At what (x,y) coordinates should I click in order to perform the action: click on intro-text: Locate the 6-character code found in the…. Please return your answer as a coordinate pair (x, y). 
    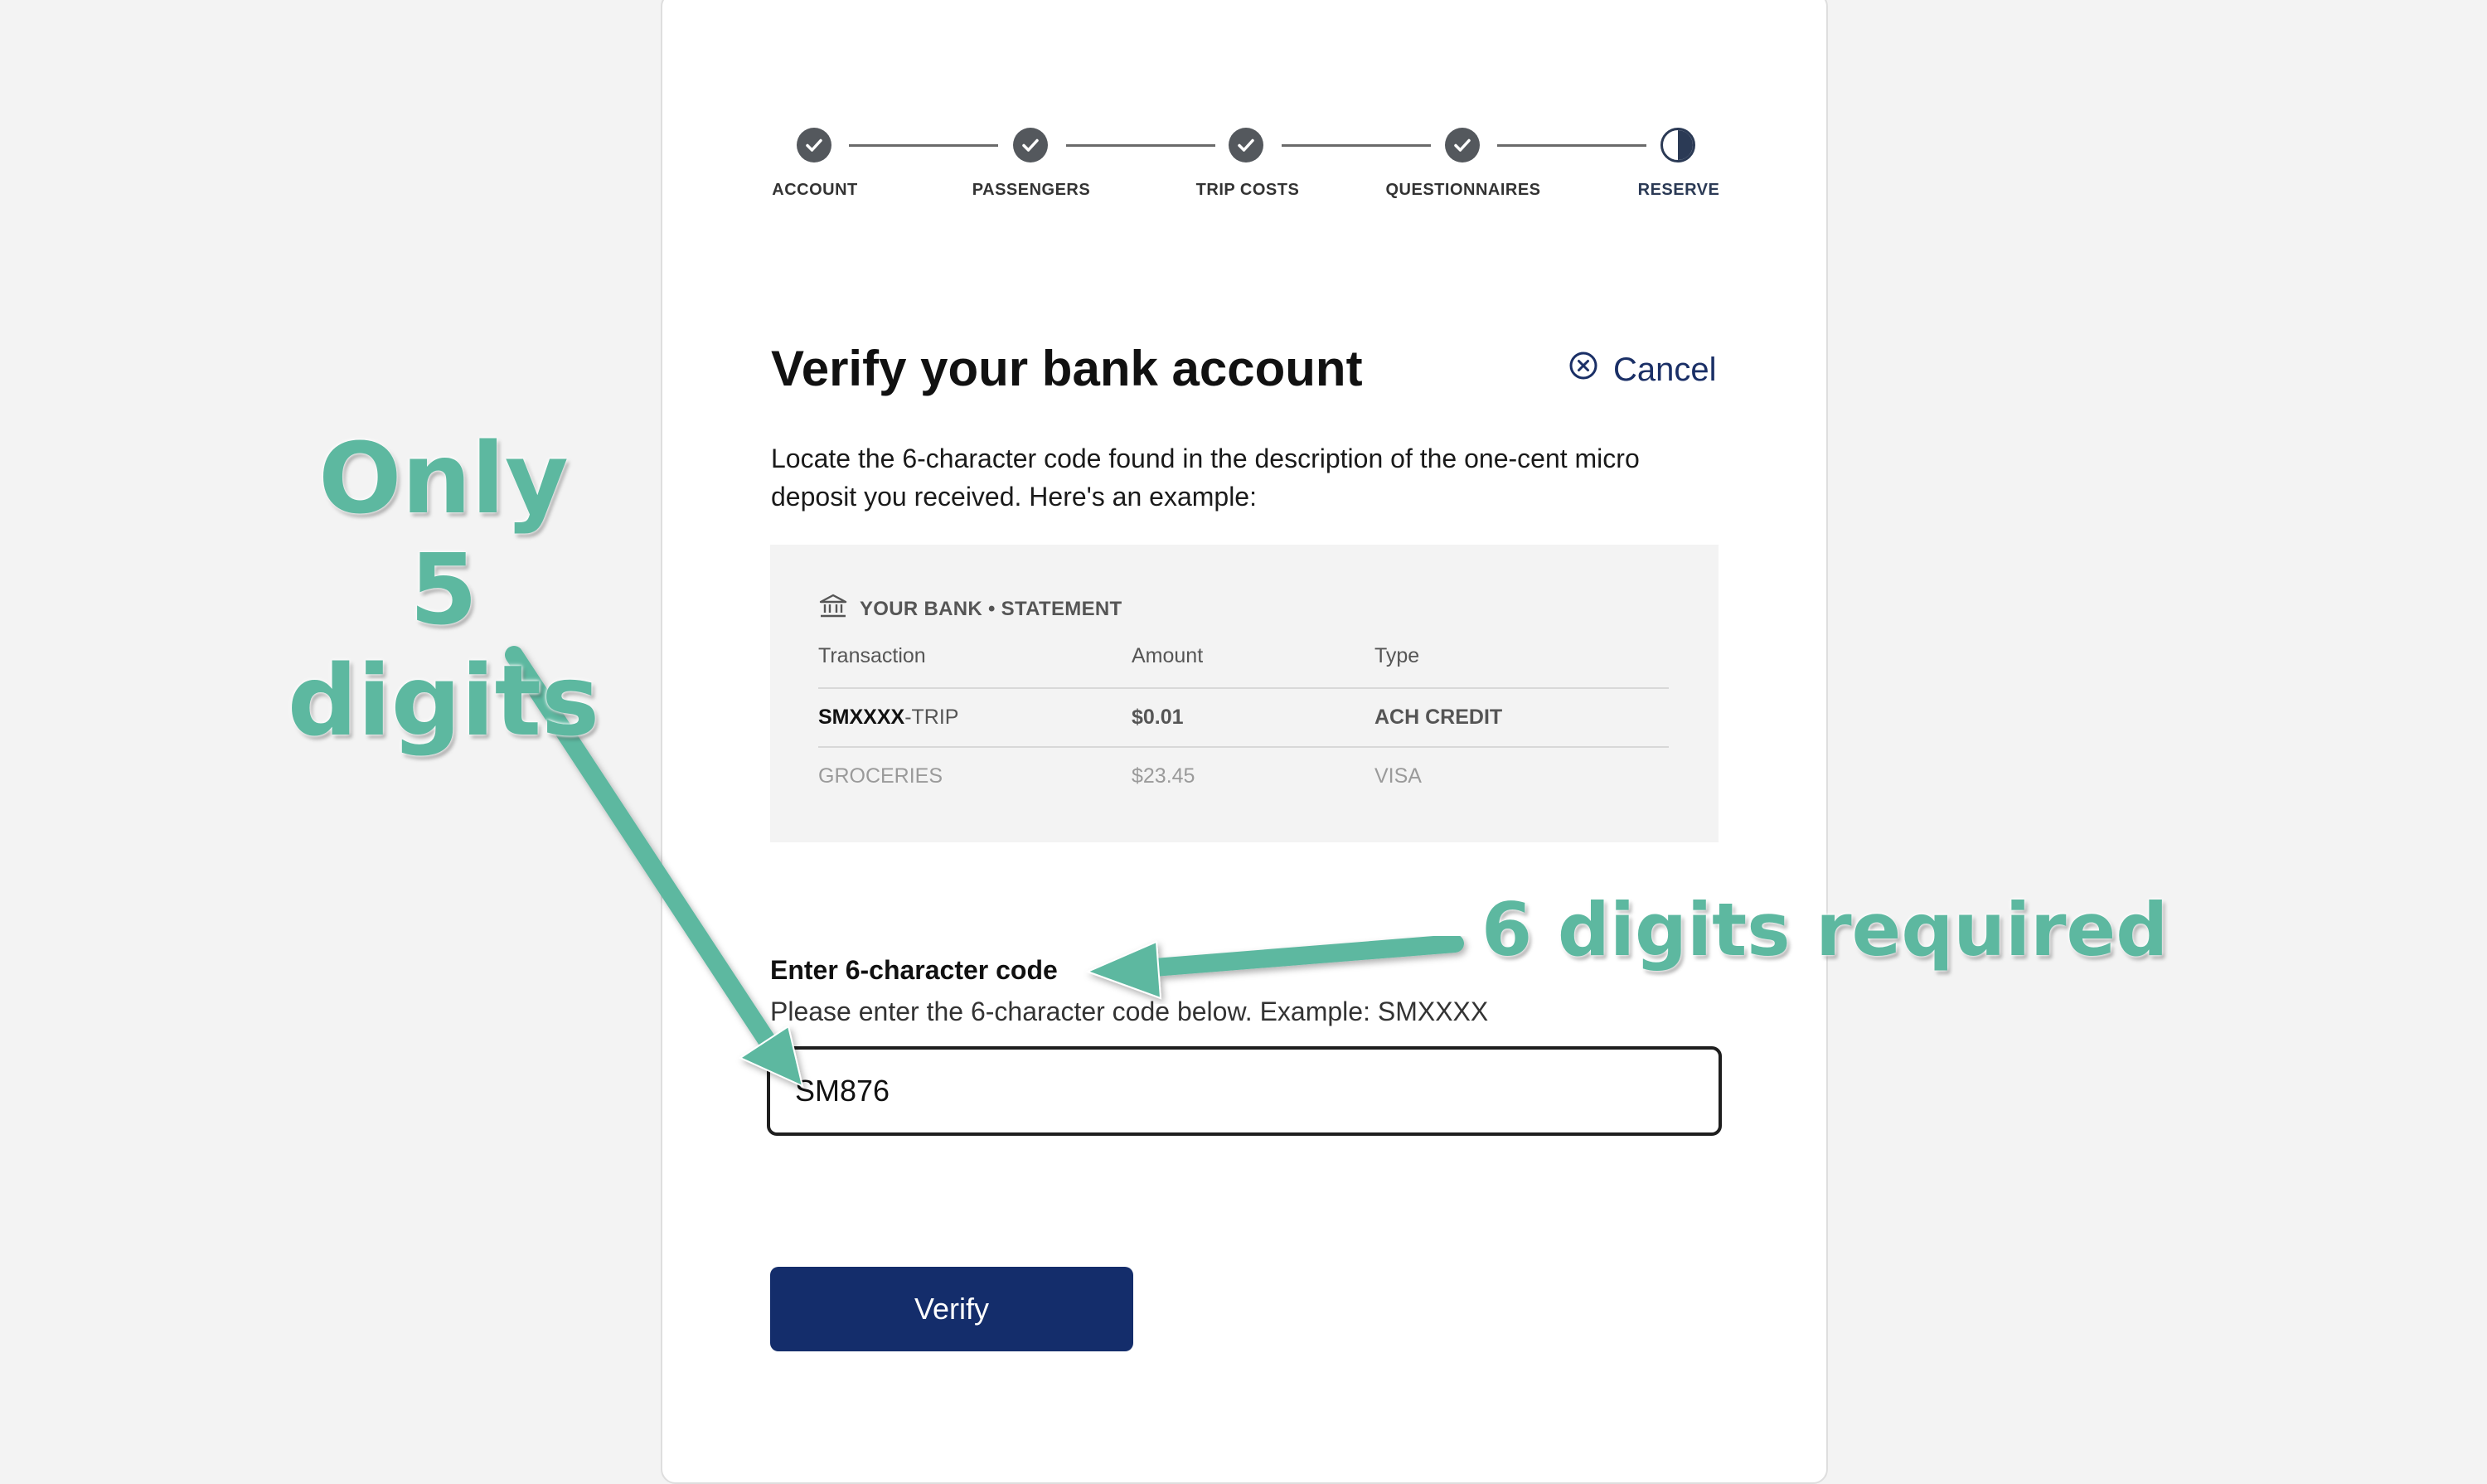
    Looking at the image, I should click on (1205, 478).